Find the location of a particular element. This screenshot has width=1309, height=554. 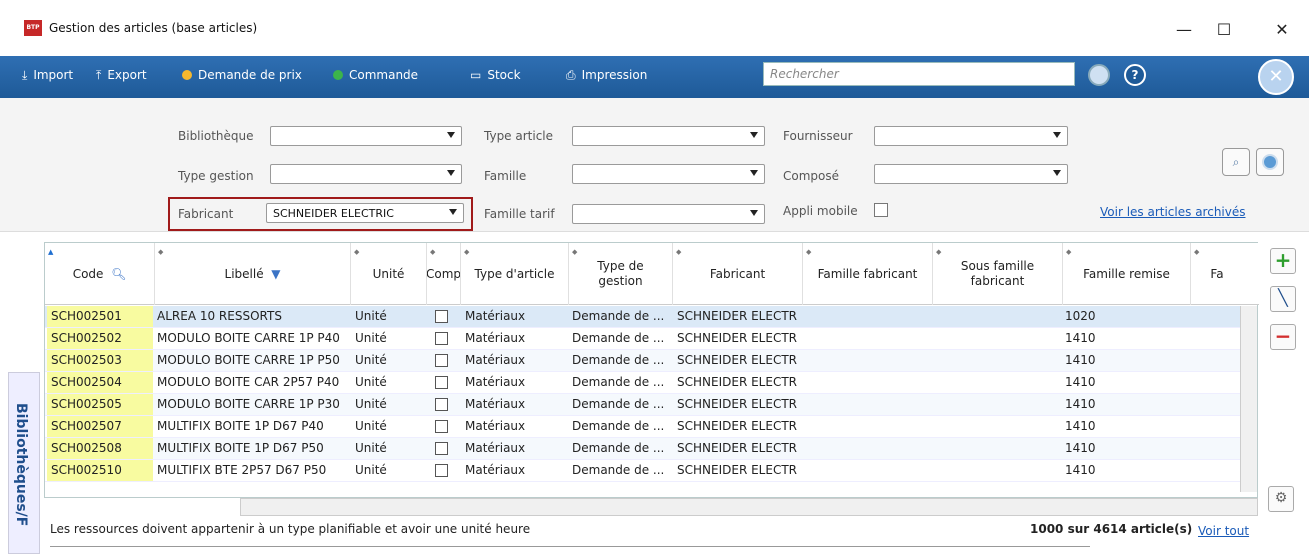

code-cell: SCH002503 is located at coordinates (100, 360).